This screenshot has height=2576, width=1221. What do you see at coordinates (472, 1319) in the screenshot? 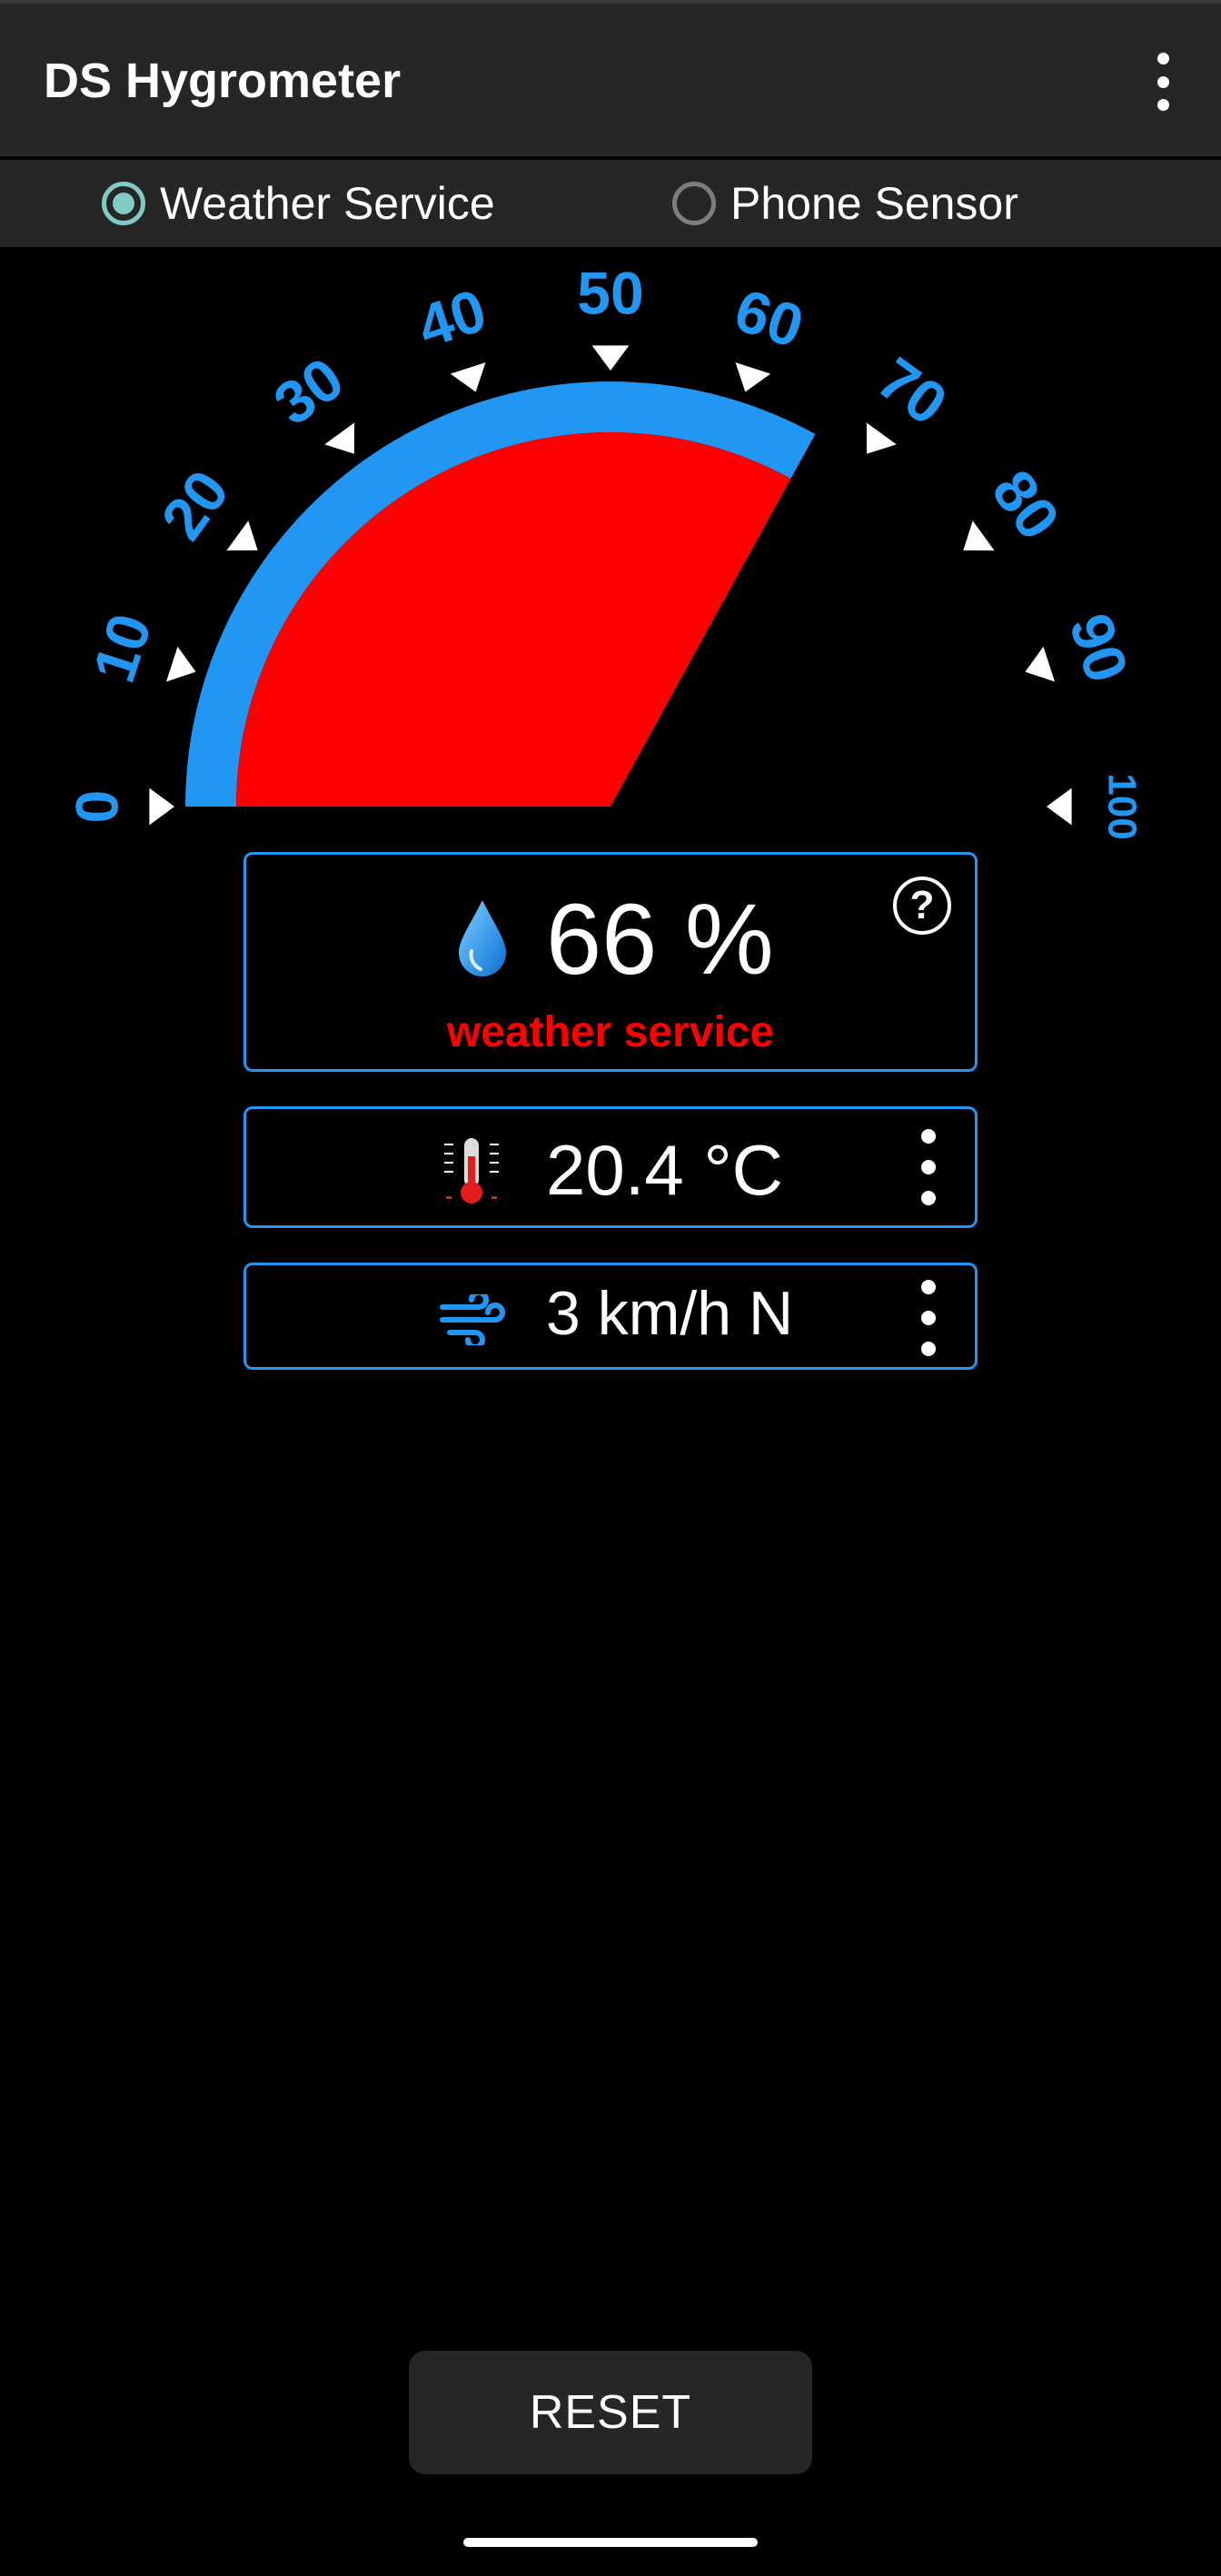
I see `wind-icon` at bounding box center [472, 1319].